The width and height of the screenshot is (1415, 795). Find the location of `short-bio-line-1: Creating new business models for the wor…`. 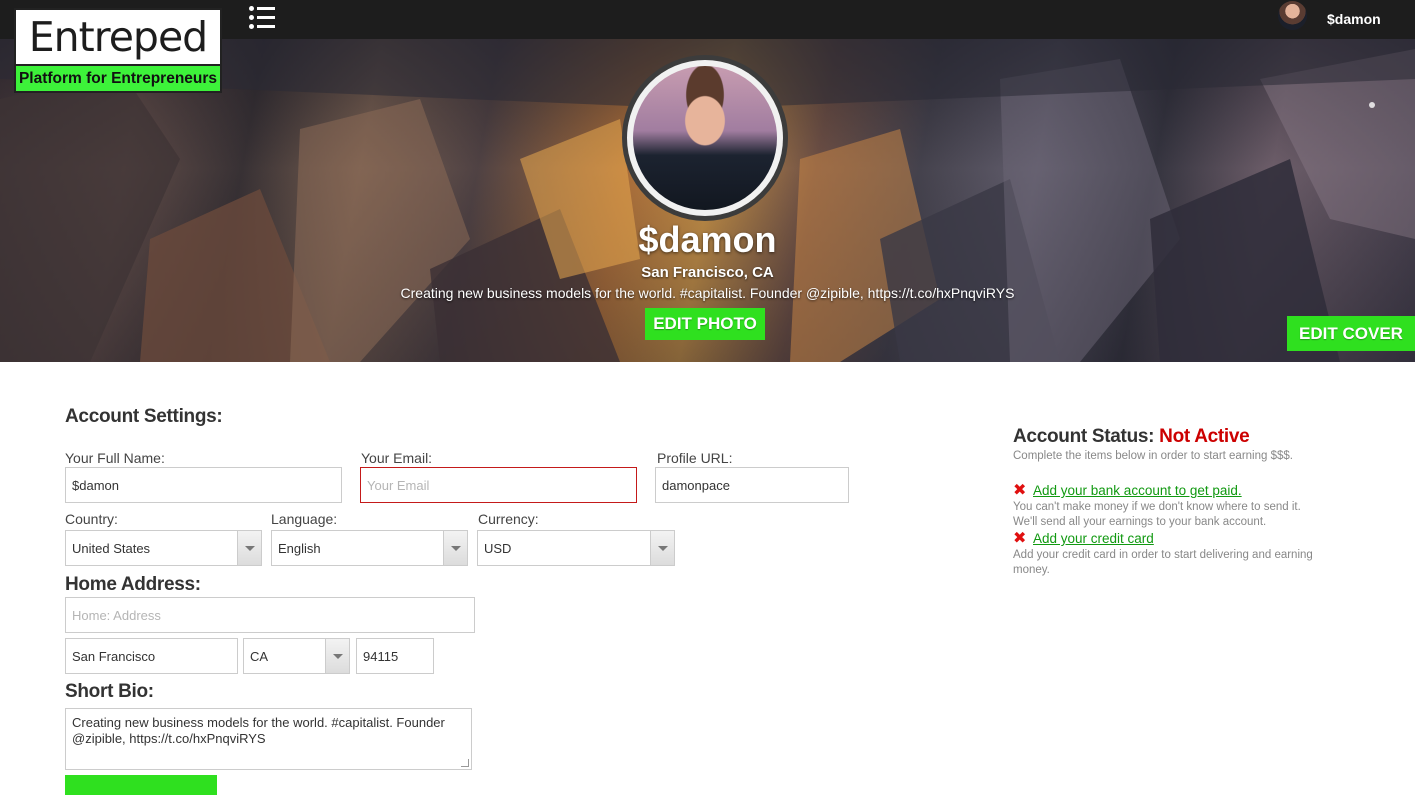

short-bio-line-1: Creating new business models for the wor… is located at coordinates (258, 722).